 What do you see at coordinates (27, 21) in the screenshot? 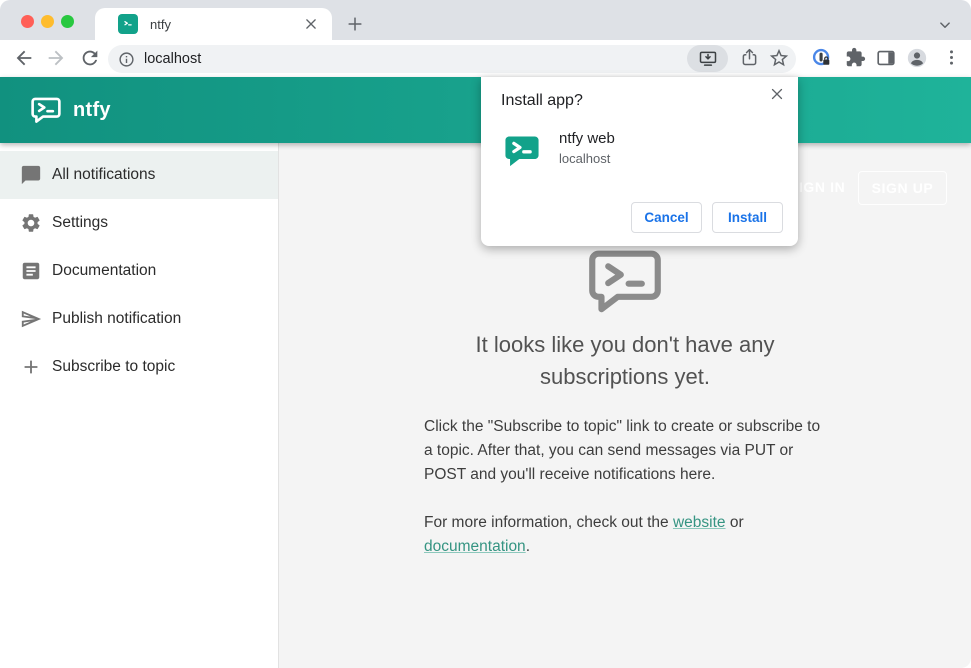
I see `close-window-button` at bounding box center [27, 21].